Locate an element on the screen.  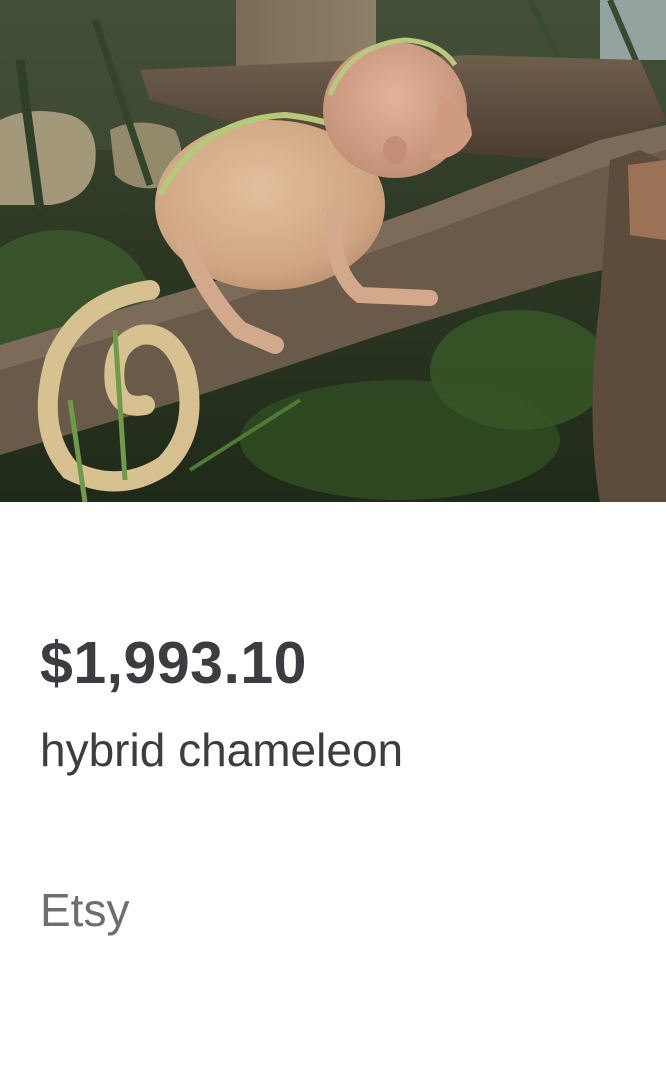
seller-name: Etsy is located at coordinates (84, 910).